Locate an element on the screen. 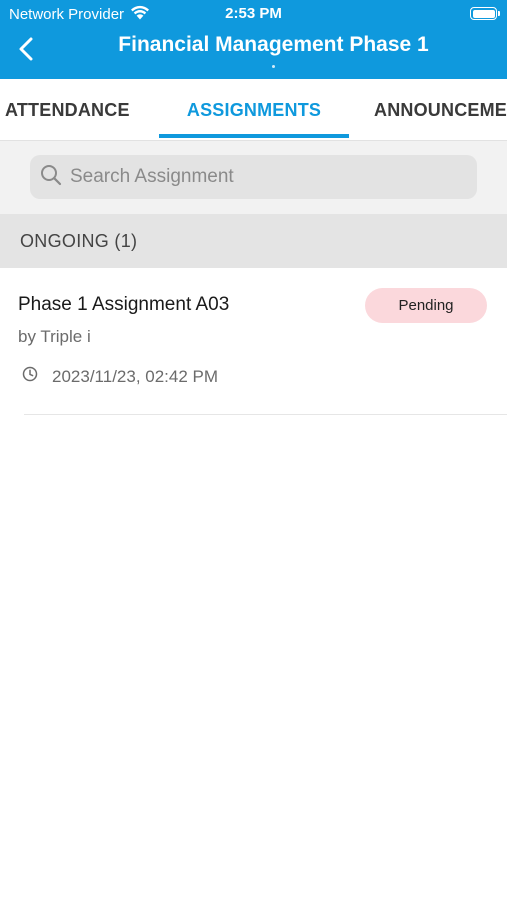 Image resolution: width=507 pixels, height=900 pixels. divider is located at coordinates (265, 414).